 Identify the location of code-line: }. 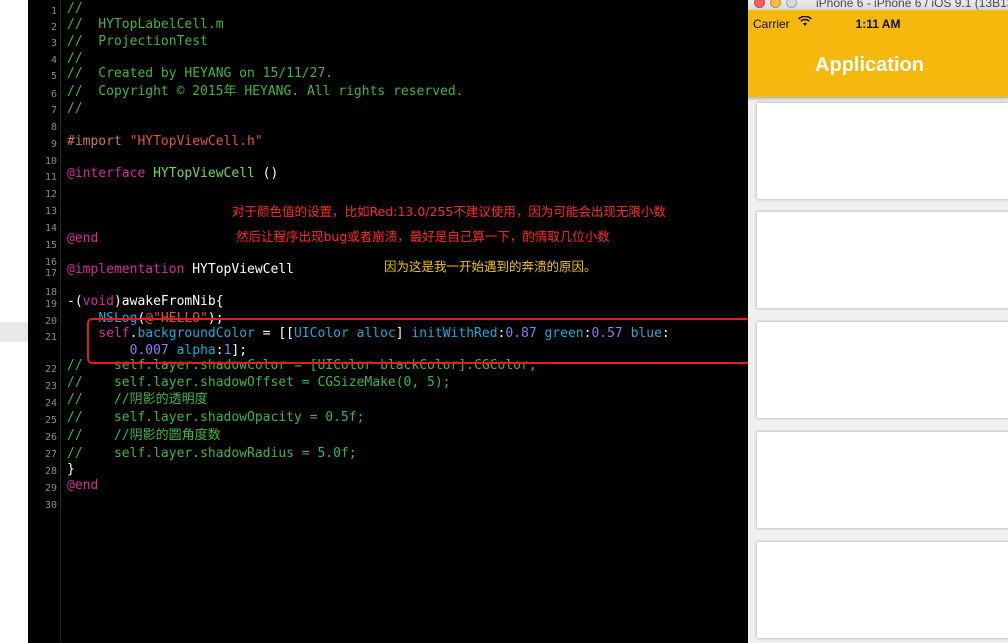
(71, 470).